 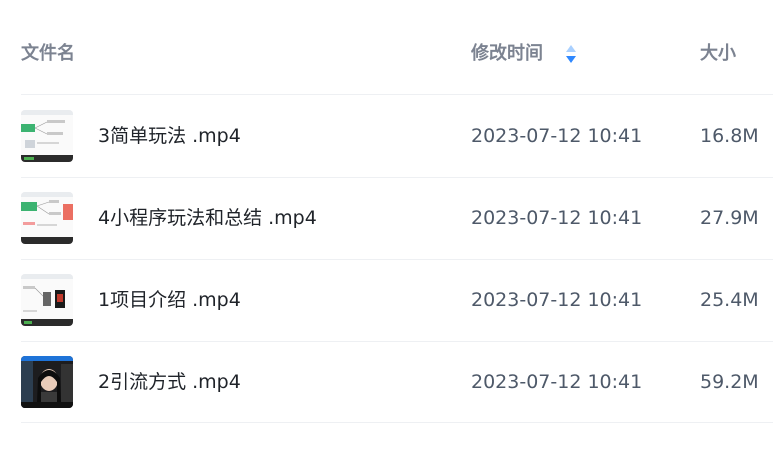 What do you see at coordinates (169, 136) in the screenshot?
I see `file-name: 3简单玩法 .mp4` at bounding box center [169, 136].